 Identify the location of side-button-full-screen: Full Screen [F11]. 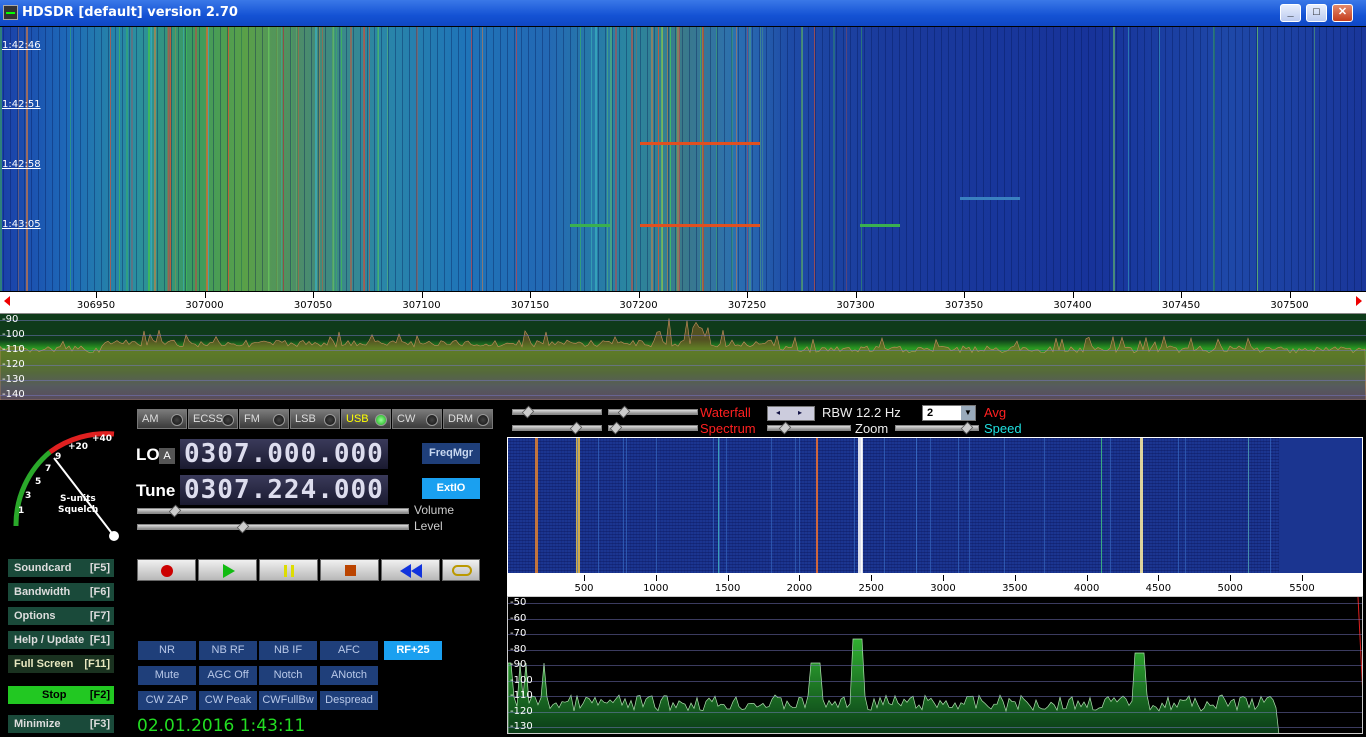
(61, 664).